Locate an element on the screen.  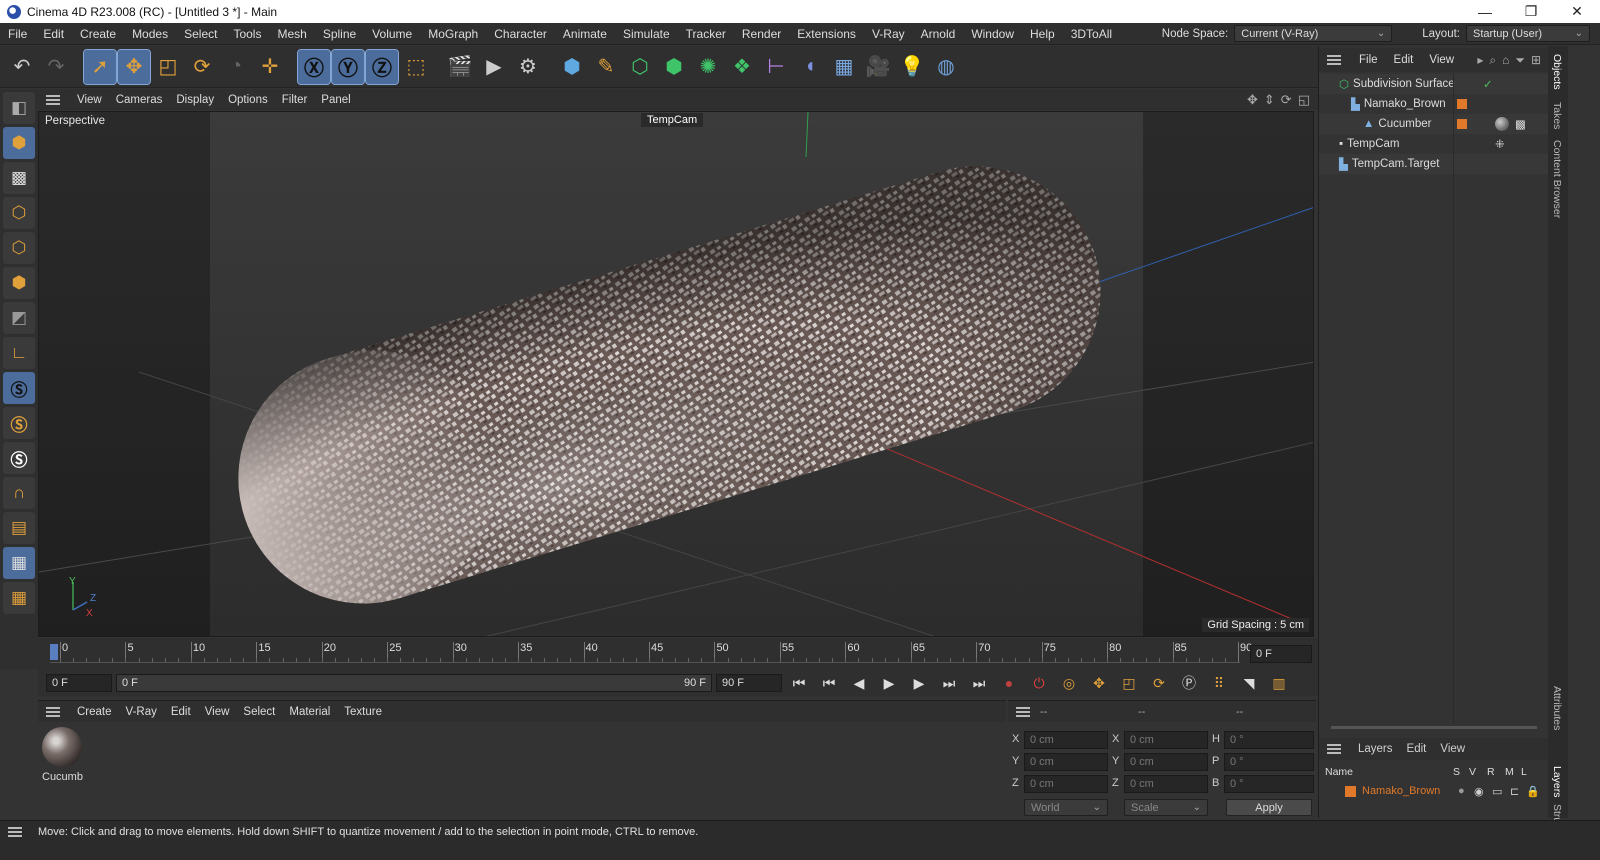
model-mode-button: ⬢ is located at coordinates (19, 143).